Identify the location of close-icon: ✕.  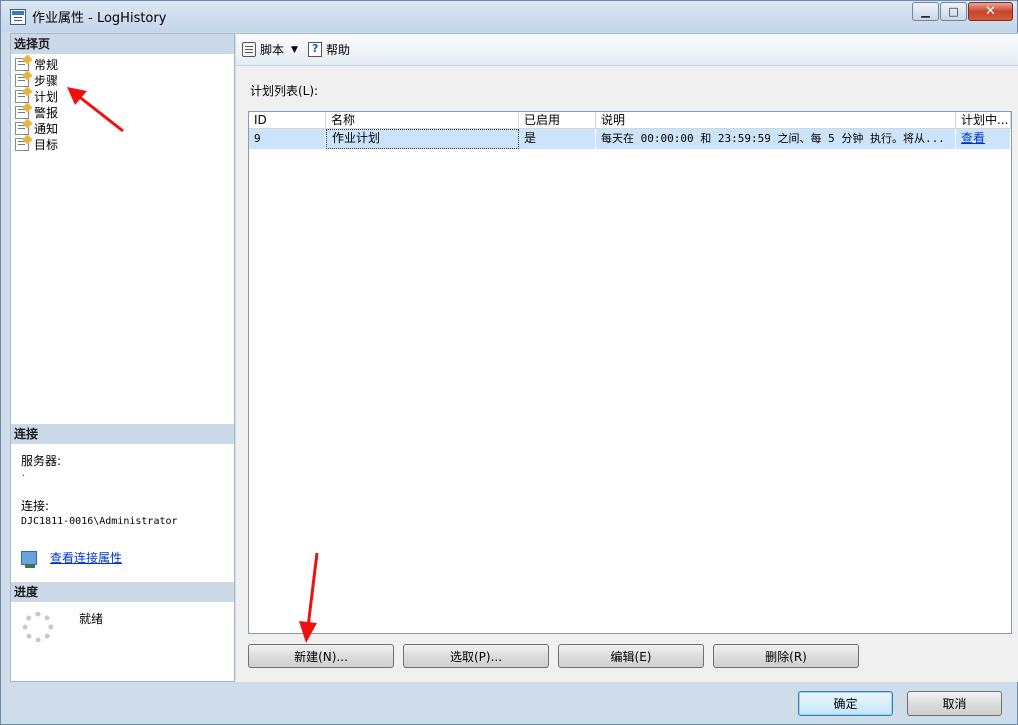
(990, 11).